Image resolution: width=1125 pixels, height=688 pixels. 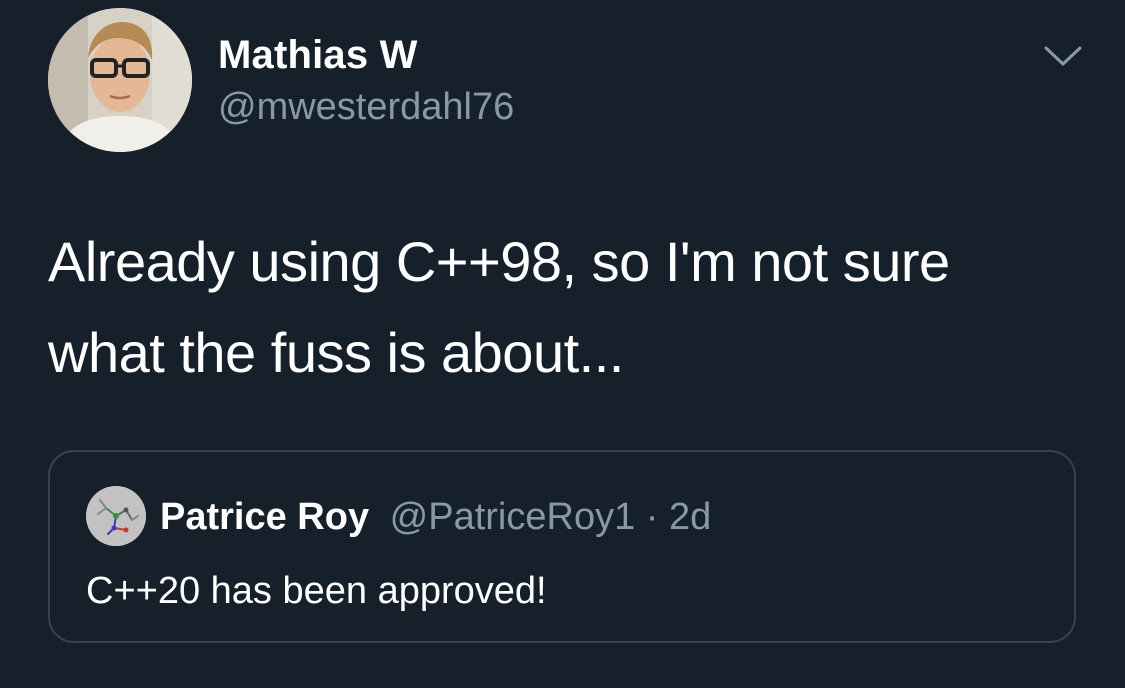 What do you see at coordinates (513, 517) in the screenshot?
I see `quoted-author-handle: @PatriceRoy1` at bounding box center [513, 517].